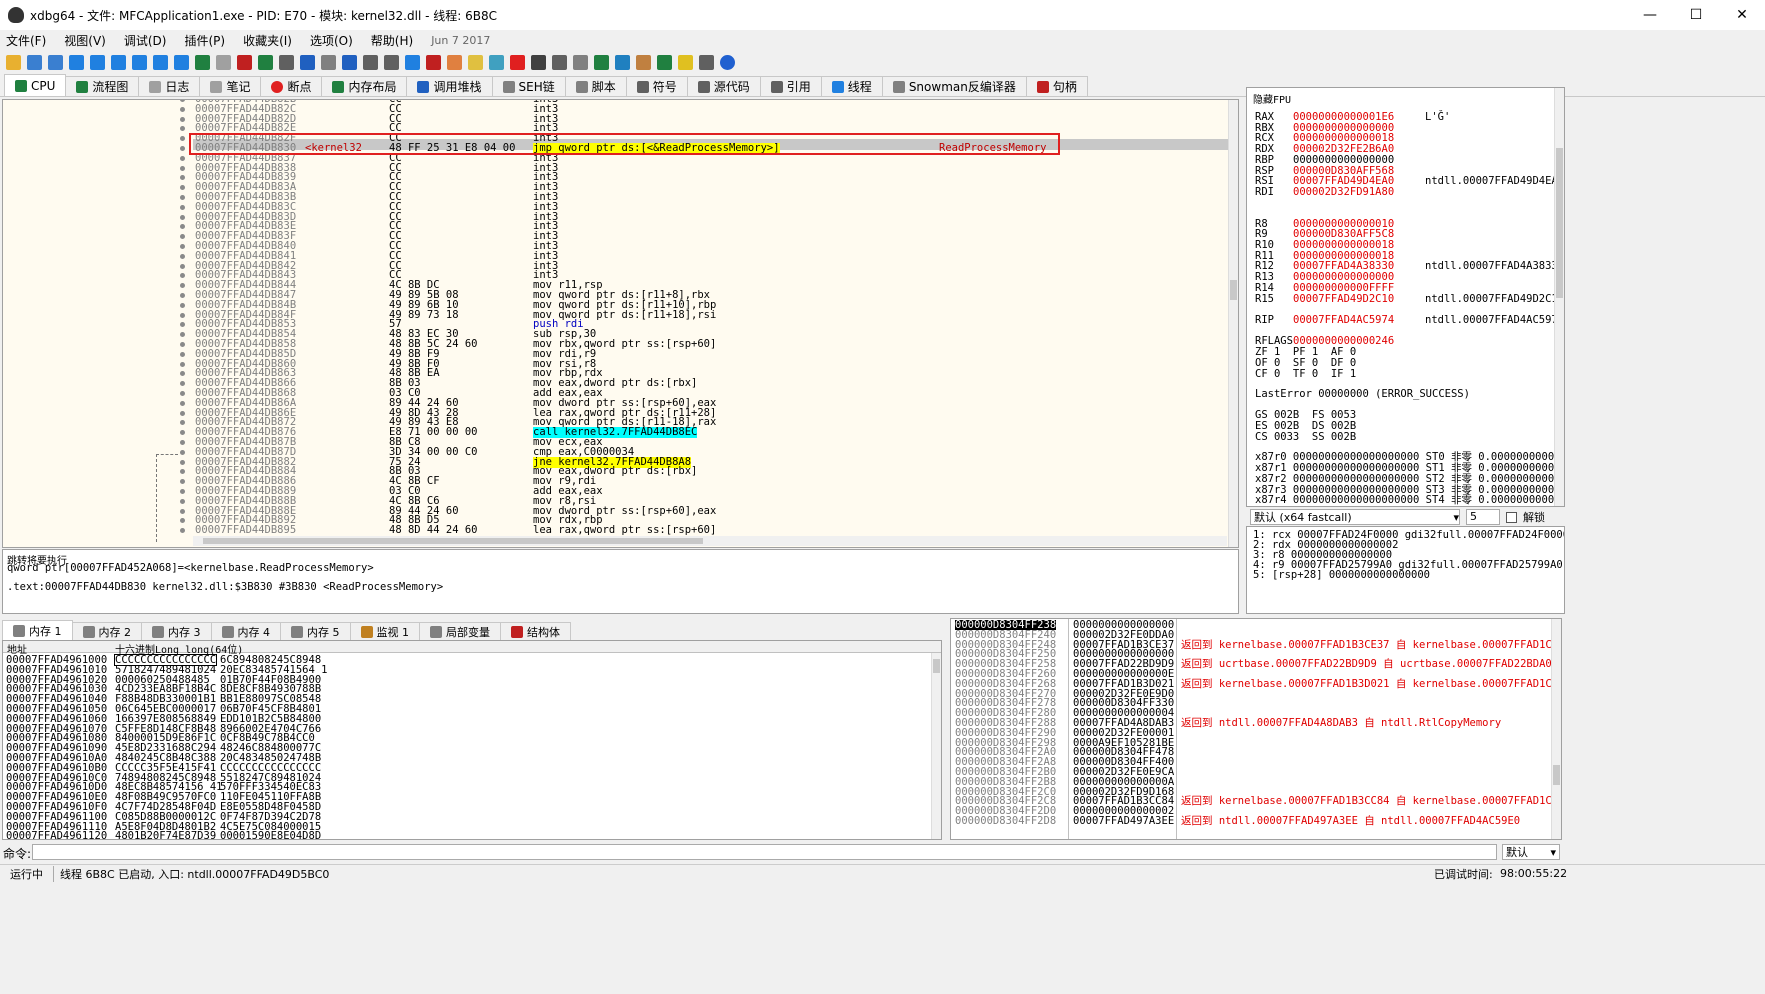 The image size is (1765, 994). What do you see at coordinates (202, 62) in the screenshot?
I see `scylla-icon` at bounding box center [202, 62].